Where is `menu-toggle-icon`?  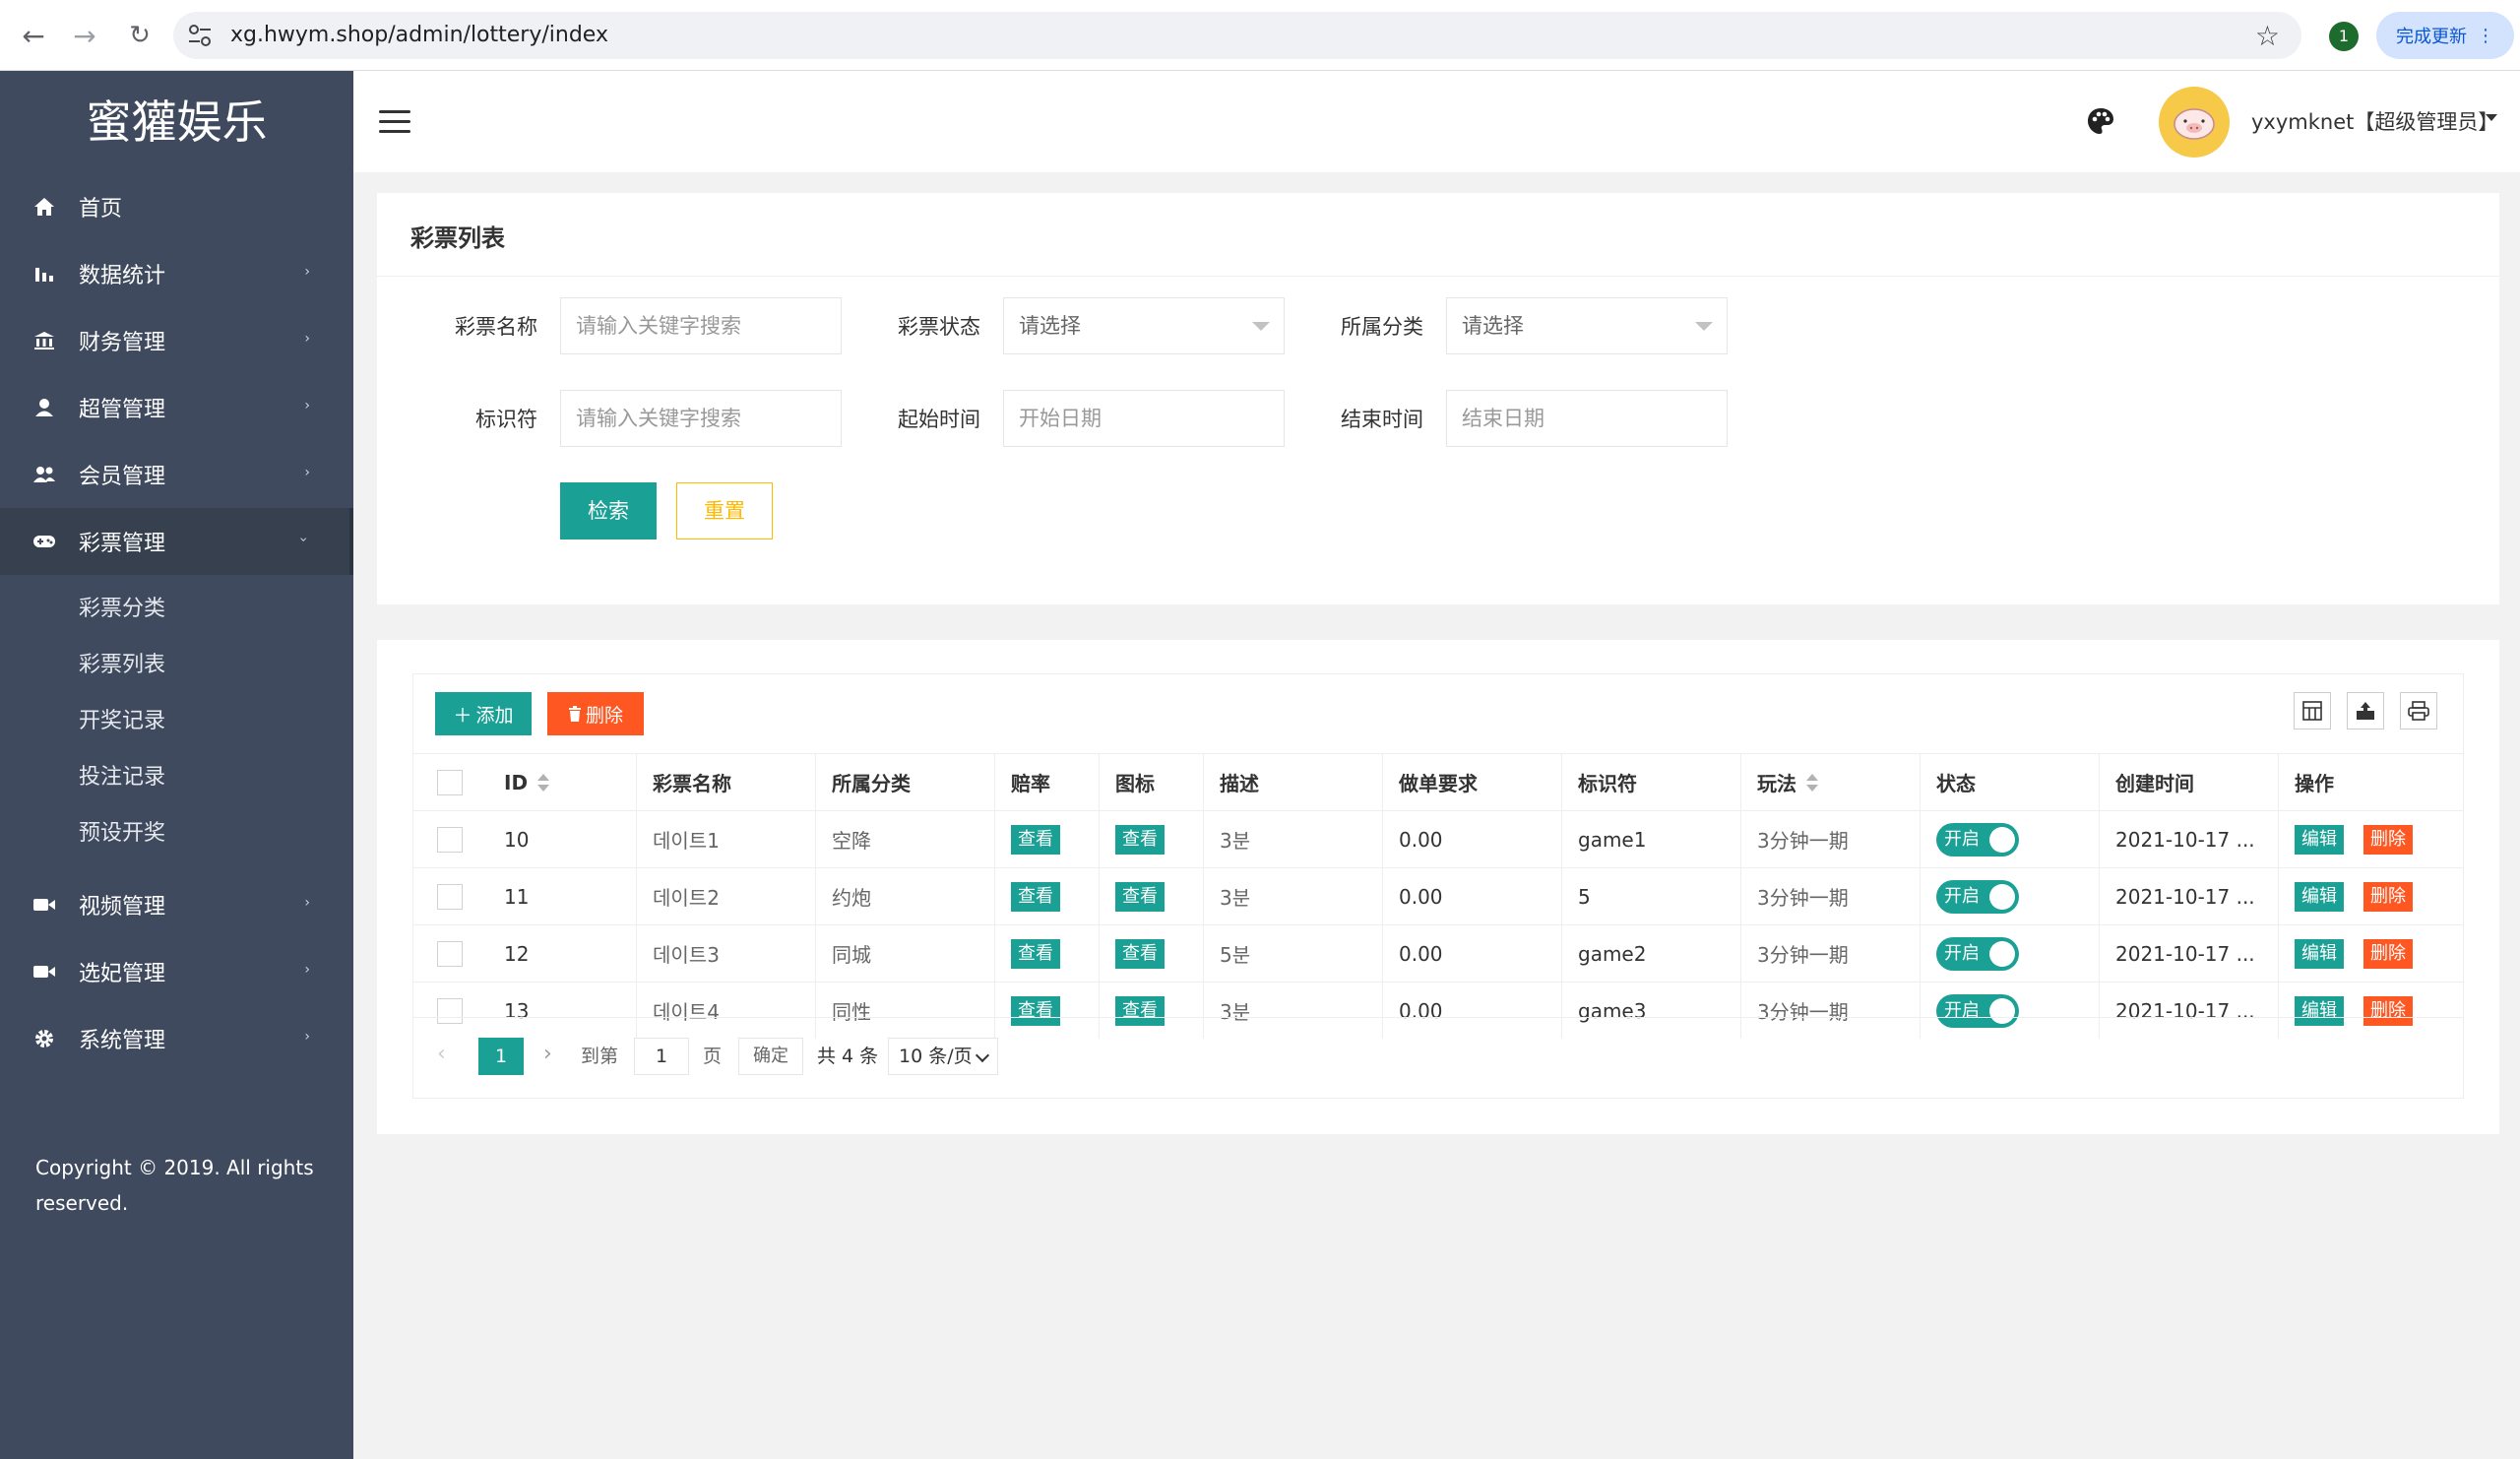 menu-toggle-icon is located at coordinates (394, 122).